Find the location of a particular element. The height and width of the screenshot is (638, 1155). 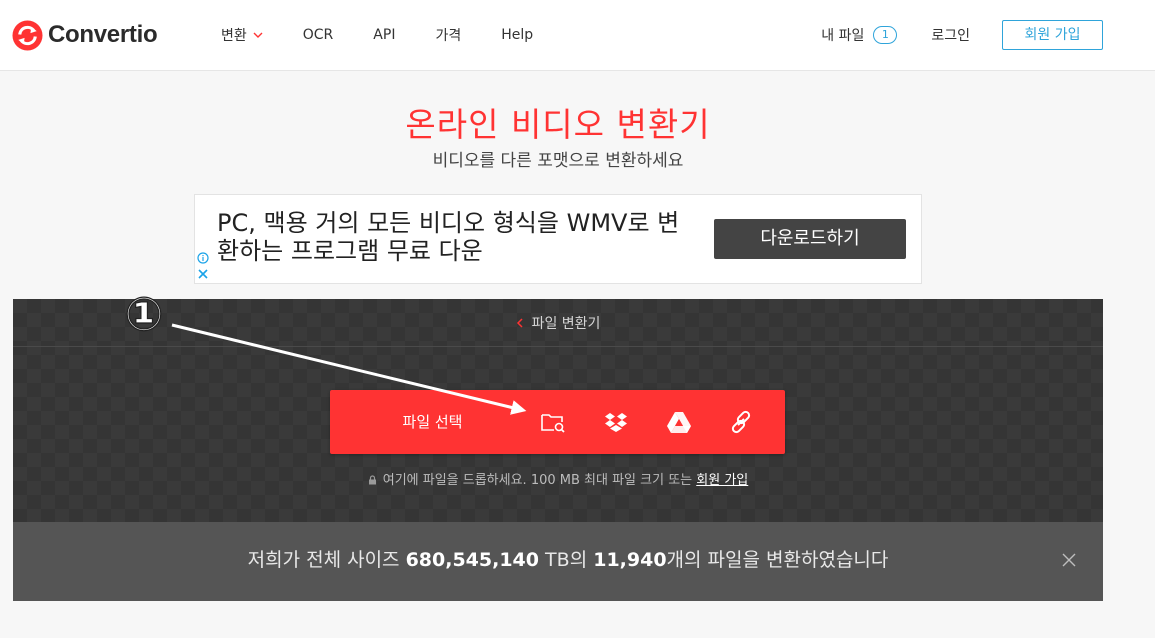

drop-hint-text: 여기에 파일을 드롭하세요. 100 MB 최대 파일 크기 또는 is located at coordinates (537, 480).